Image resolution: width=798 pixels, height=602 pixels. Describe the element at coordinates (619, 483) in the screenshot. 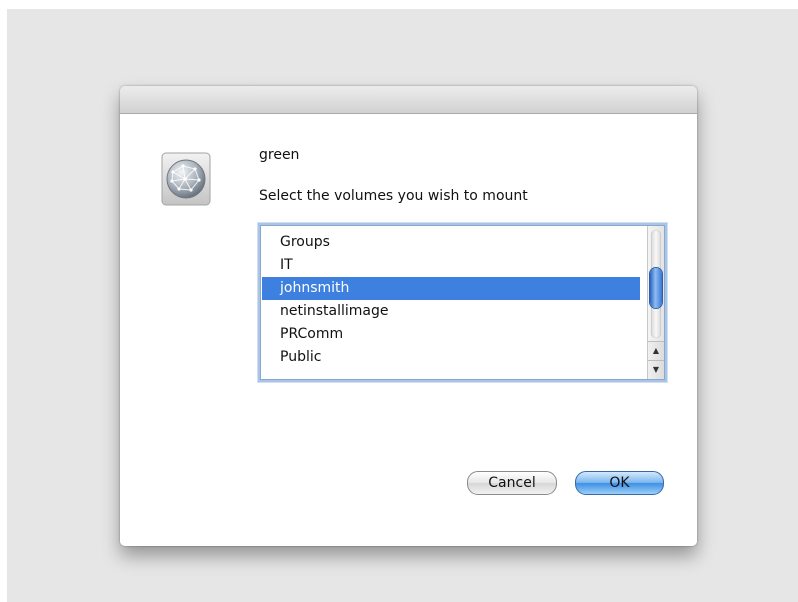

I see `ok-button: OK` at that location.